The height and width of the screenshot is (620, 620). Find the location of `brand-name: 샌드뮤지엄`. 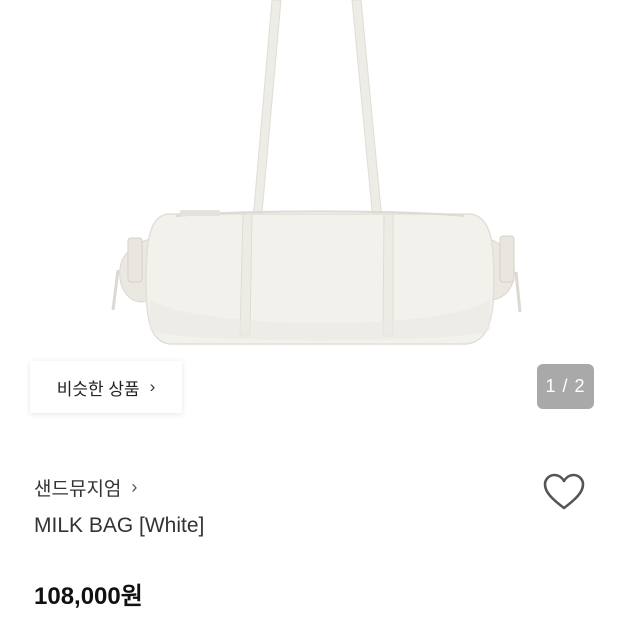

brand-name: 샌드뮤지엄 is located at coordinates (78, 489).